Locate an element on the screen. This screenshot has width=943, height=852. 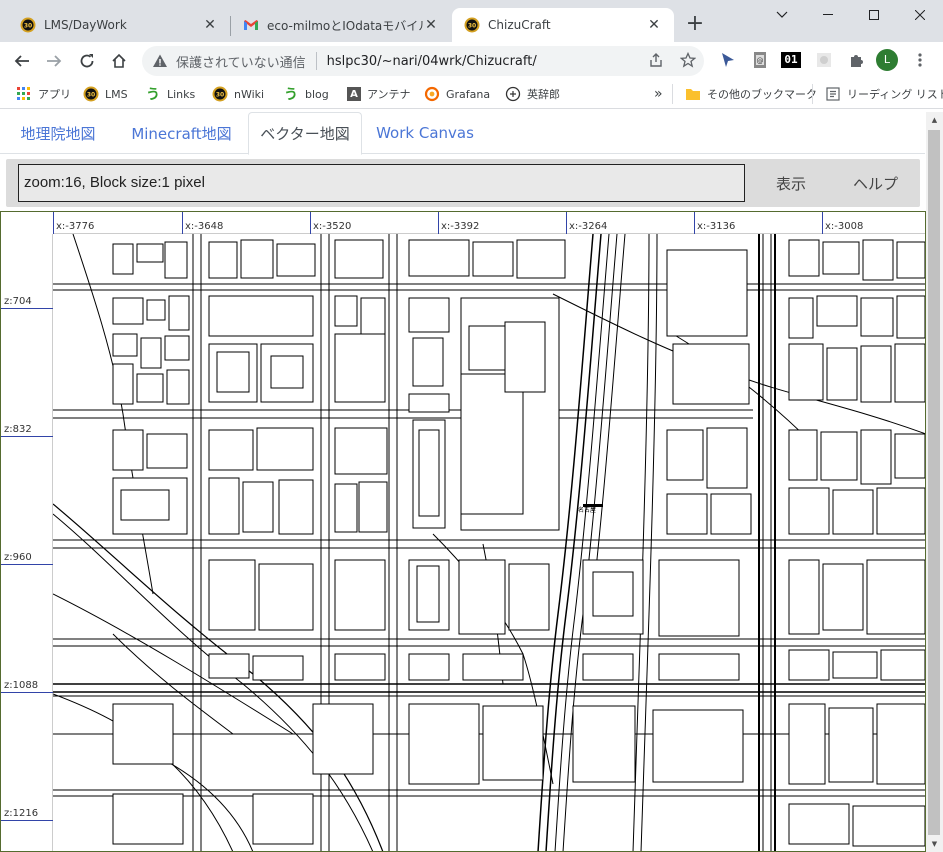
cursor-extension-icon is located at coordinates (728, 60).